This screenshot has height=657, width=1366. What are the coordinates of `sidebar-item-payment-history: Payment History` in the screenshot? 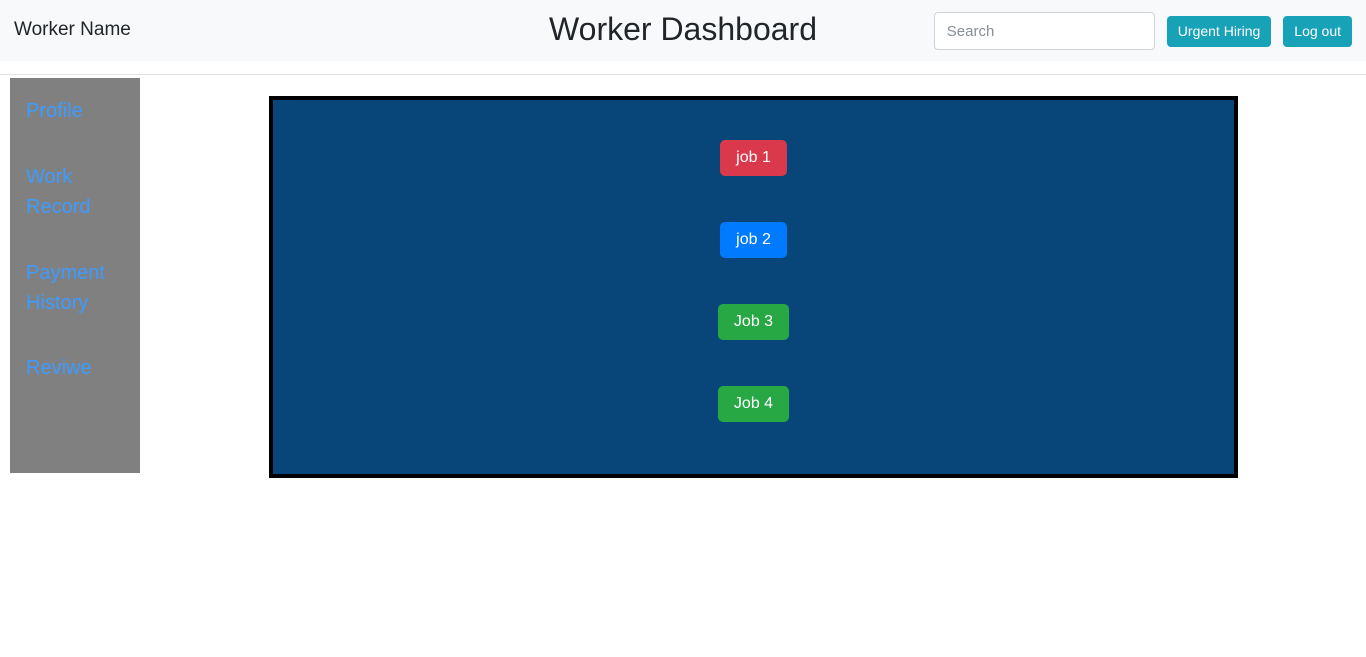 It's located at (74, 288).